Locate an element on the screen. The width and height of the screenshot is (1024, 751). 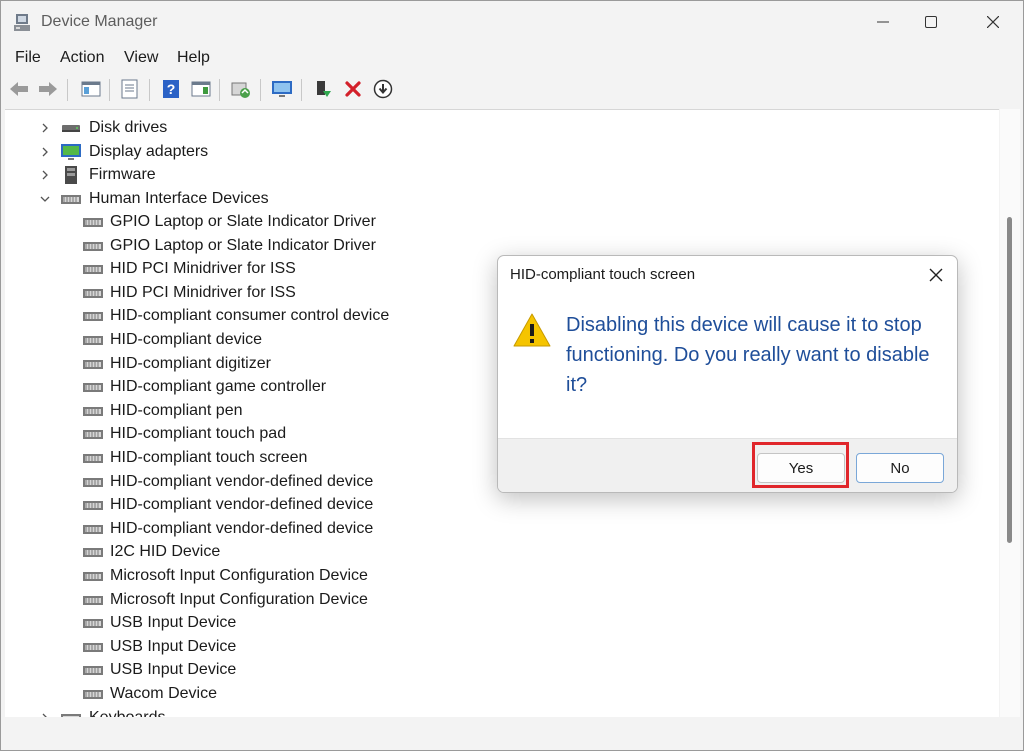
forward-button is located at coordinates (48, 89).